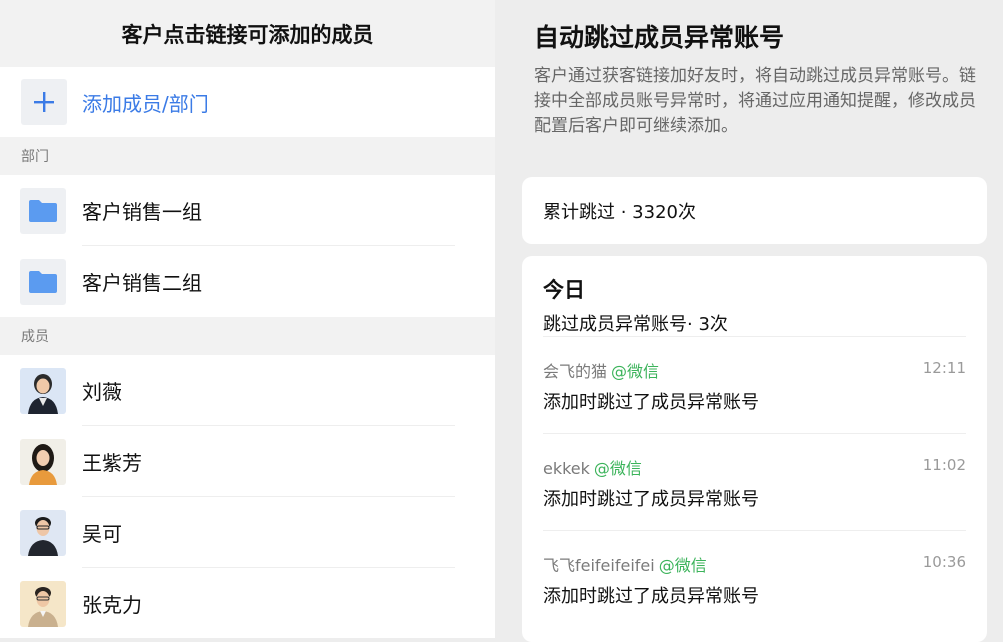 The width and height of the screenshot is (1003, 642). Describe the element at coordinates (754, 384) in the screenshot. I see `skip-record: 会飞的猫 @微信 12:11 添加时跳过了成员异常账号` at that location.